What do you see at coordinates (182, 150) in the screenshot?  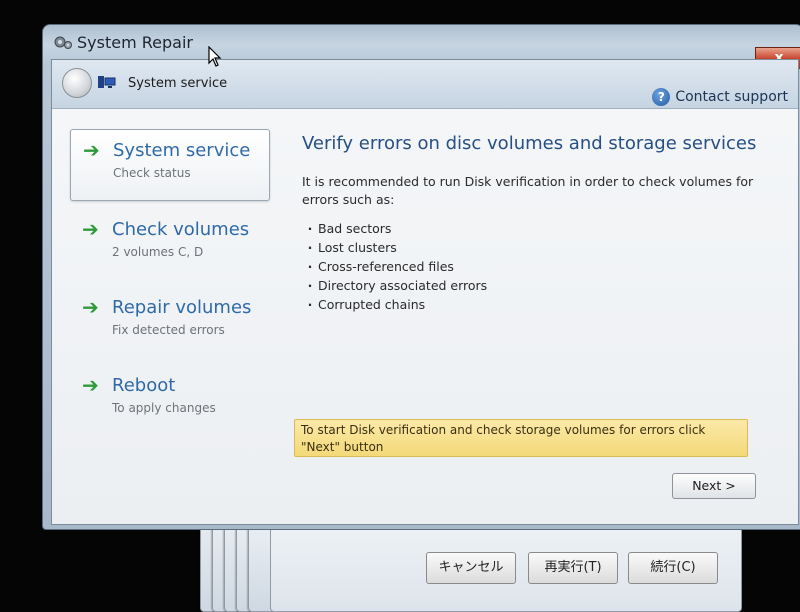 I see `step-title: System service` at bounding box center [182, 150].